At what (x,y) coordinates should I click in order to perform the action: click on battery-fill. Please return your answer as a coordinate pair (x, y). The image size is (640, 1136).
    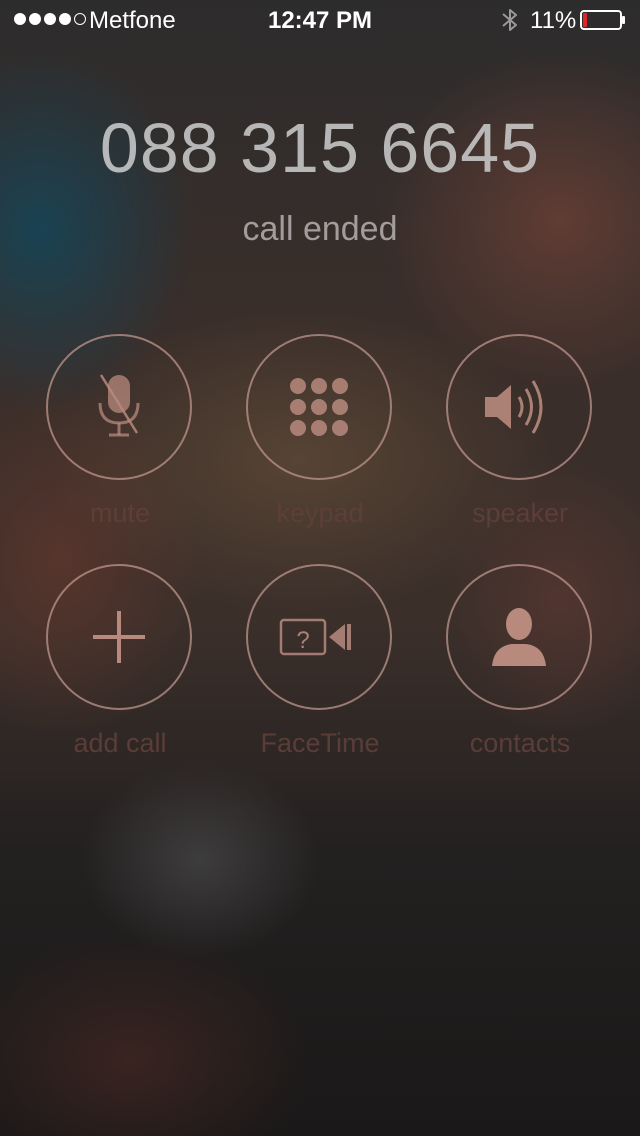
    Looking at the image, I should click on (585, 20).